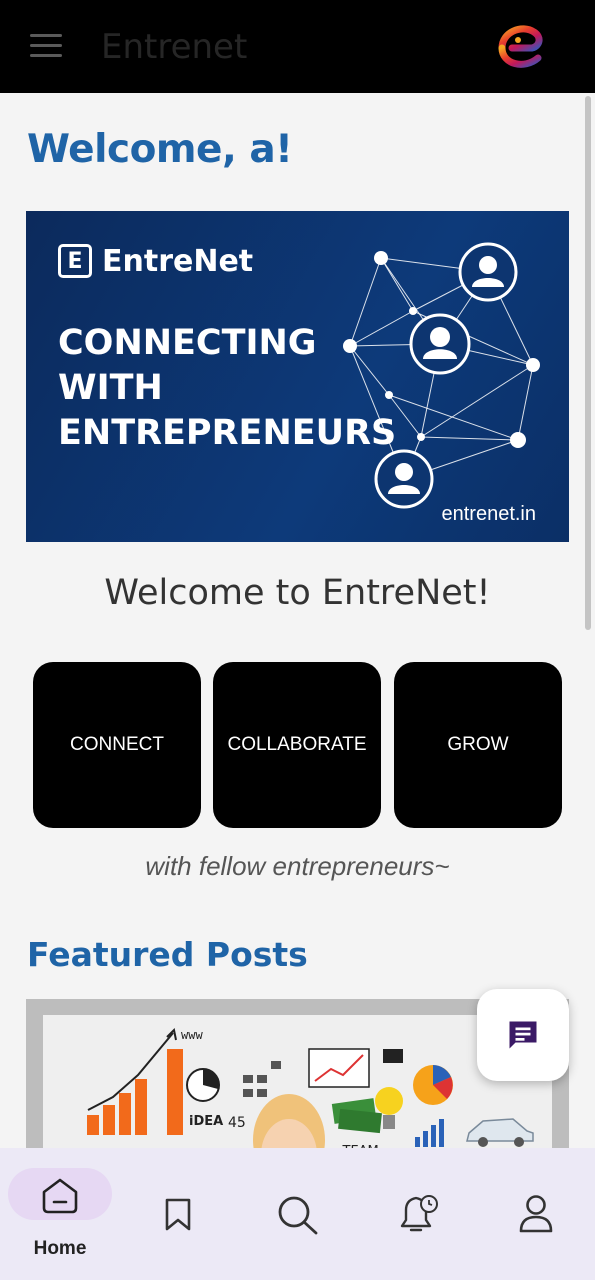 This screenshot has width=595, height=1280. I want to click on hamburger-menu-icon, so click(46, 46).